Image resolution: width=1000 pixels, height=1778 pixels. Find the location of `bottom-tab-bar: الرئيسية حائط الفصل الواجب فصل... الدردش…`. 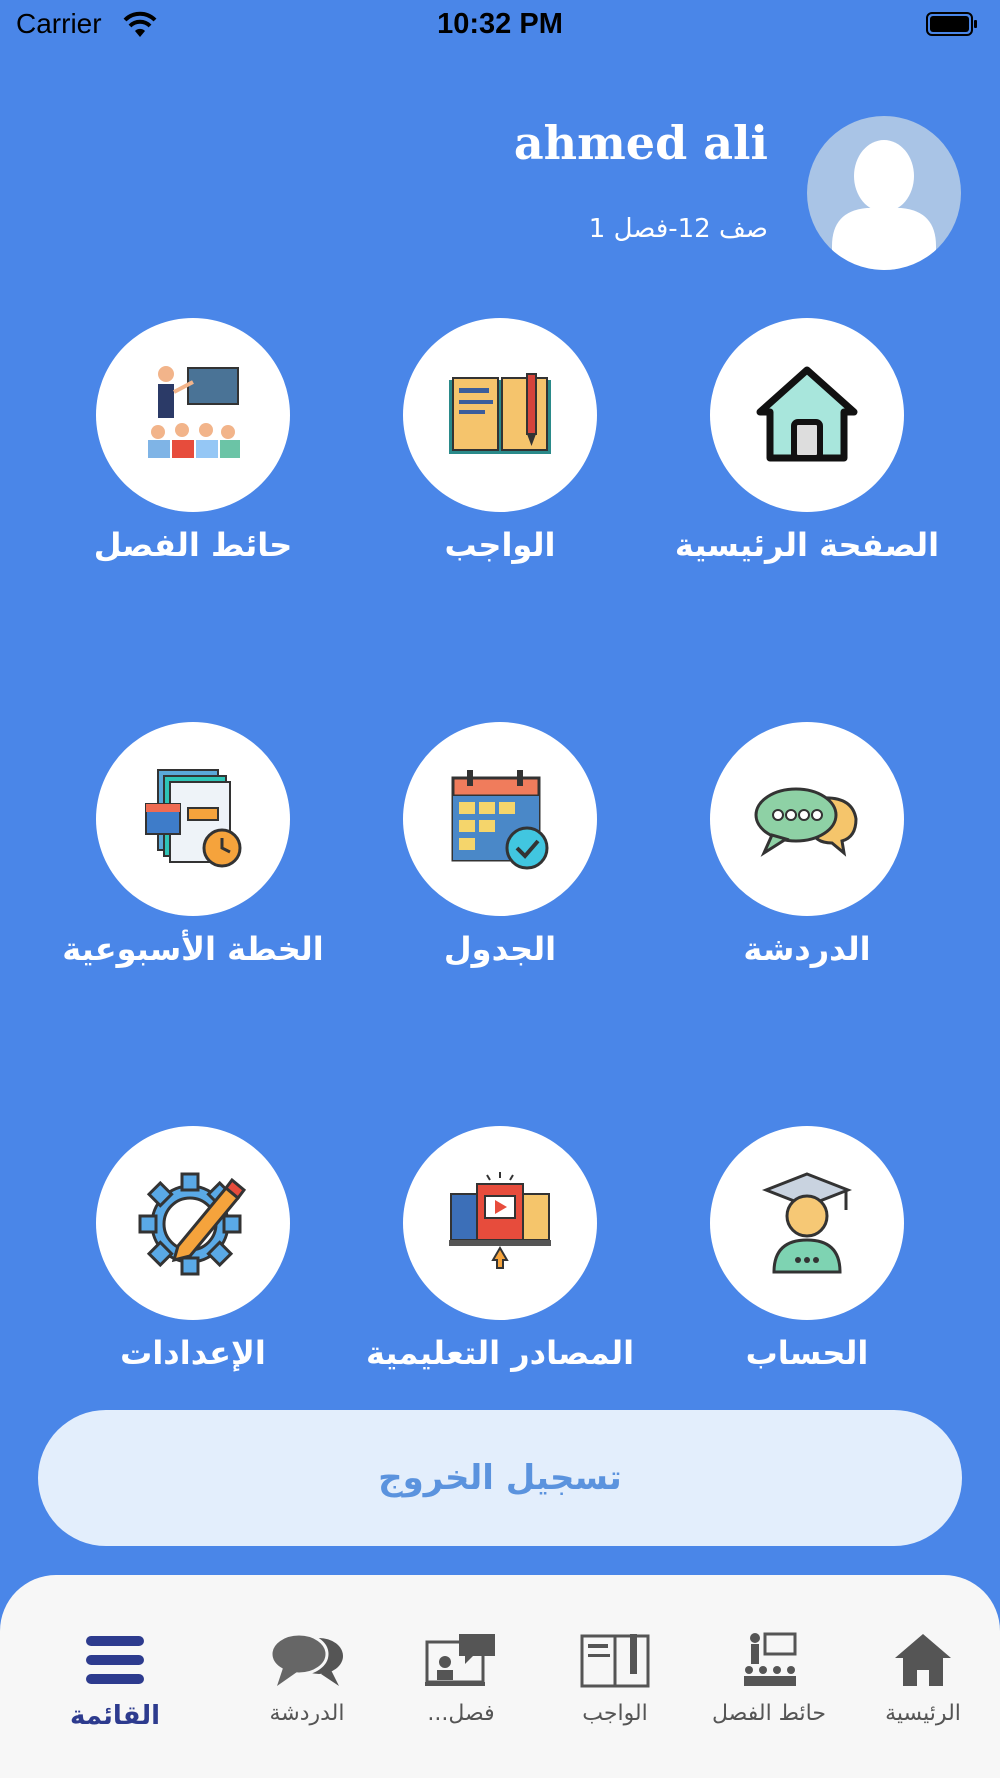

bottom-tab-bar: الرئيسية حائط الفصل الواجب فصل... الدردش… is located at coordinates (500, 1676).